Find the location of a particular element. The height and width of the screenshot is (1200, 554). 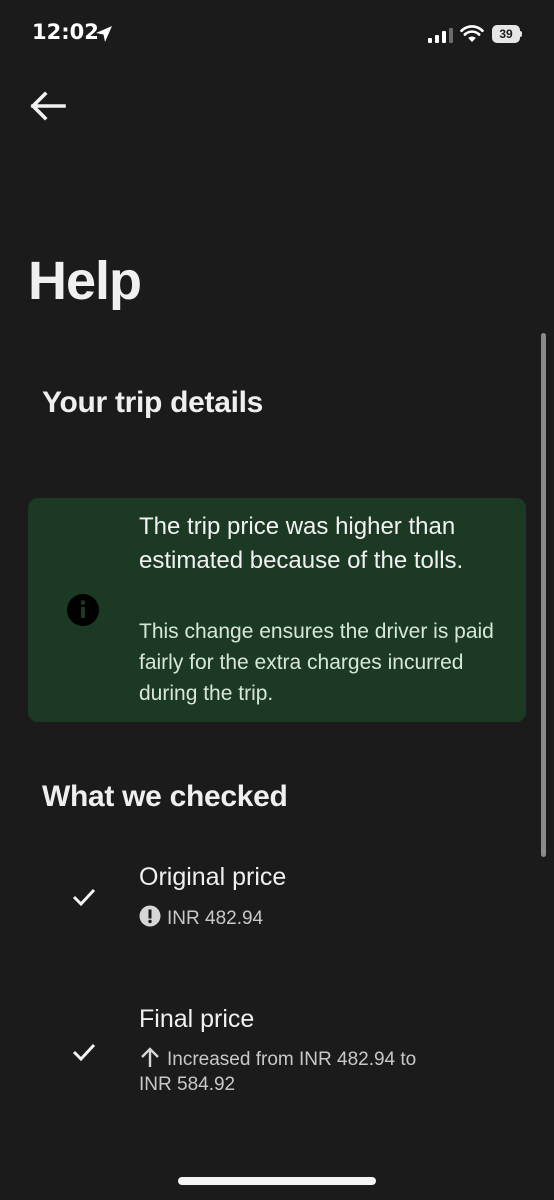

item-detail: Increased from INR 482.94 to is located at coordinates (277, 1058).